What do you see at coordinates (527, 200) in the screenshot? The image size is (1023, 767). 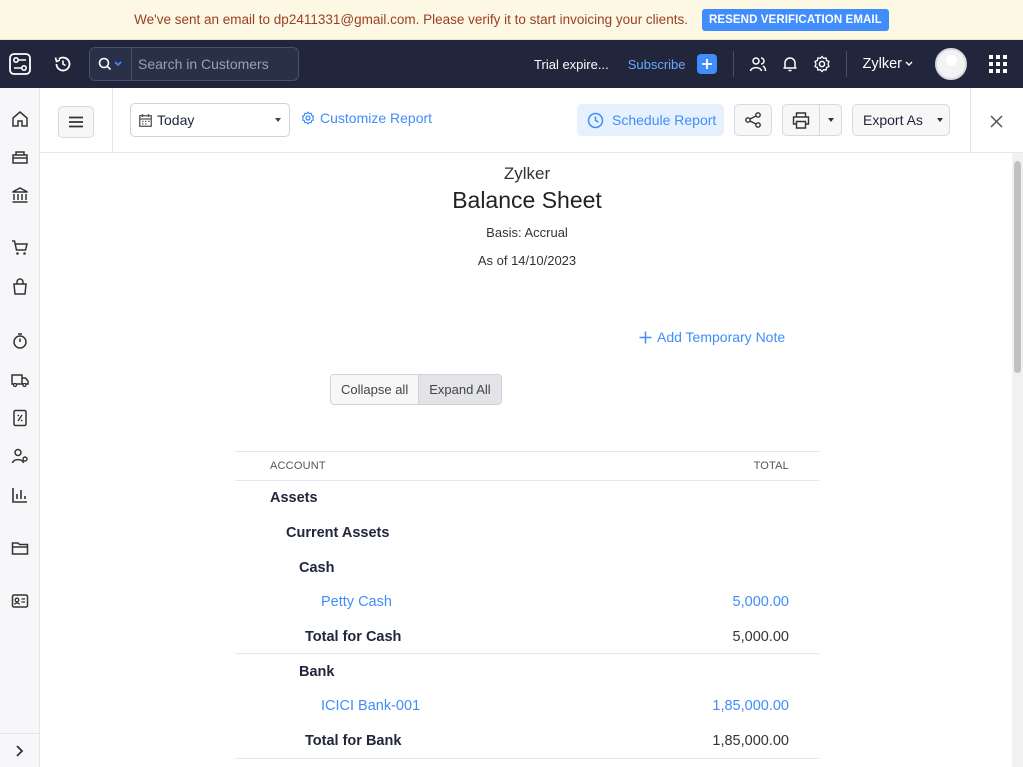 I see `report-title: Balance Sheet` at bounding box center [527, 200].